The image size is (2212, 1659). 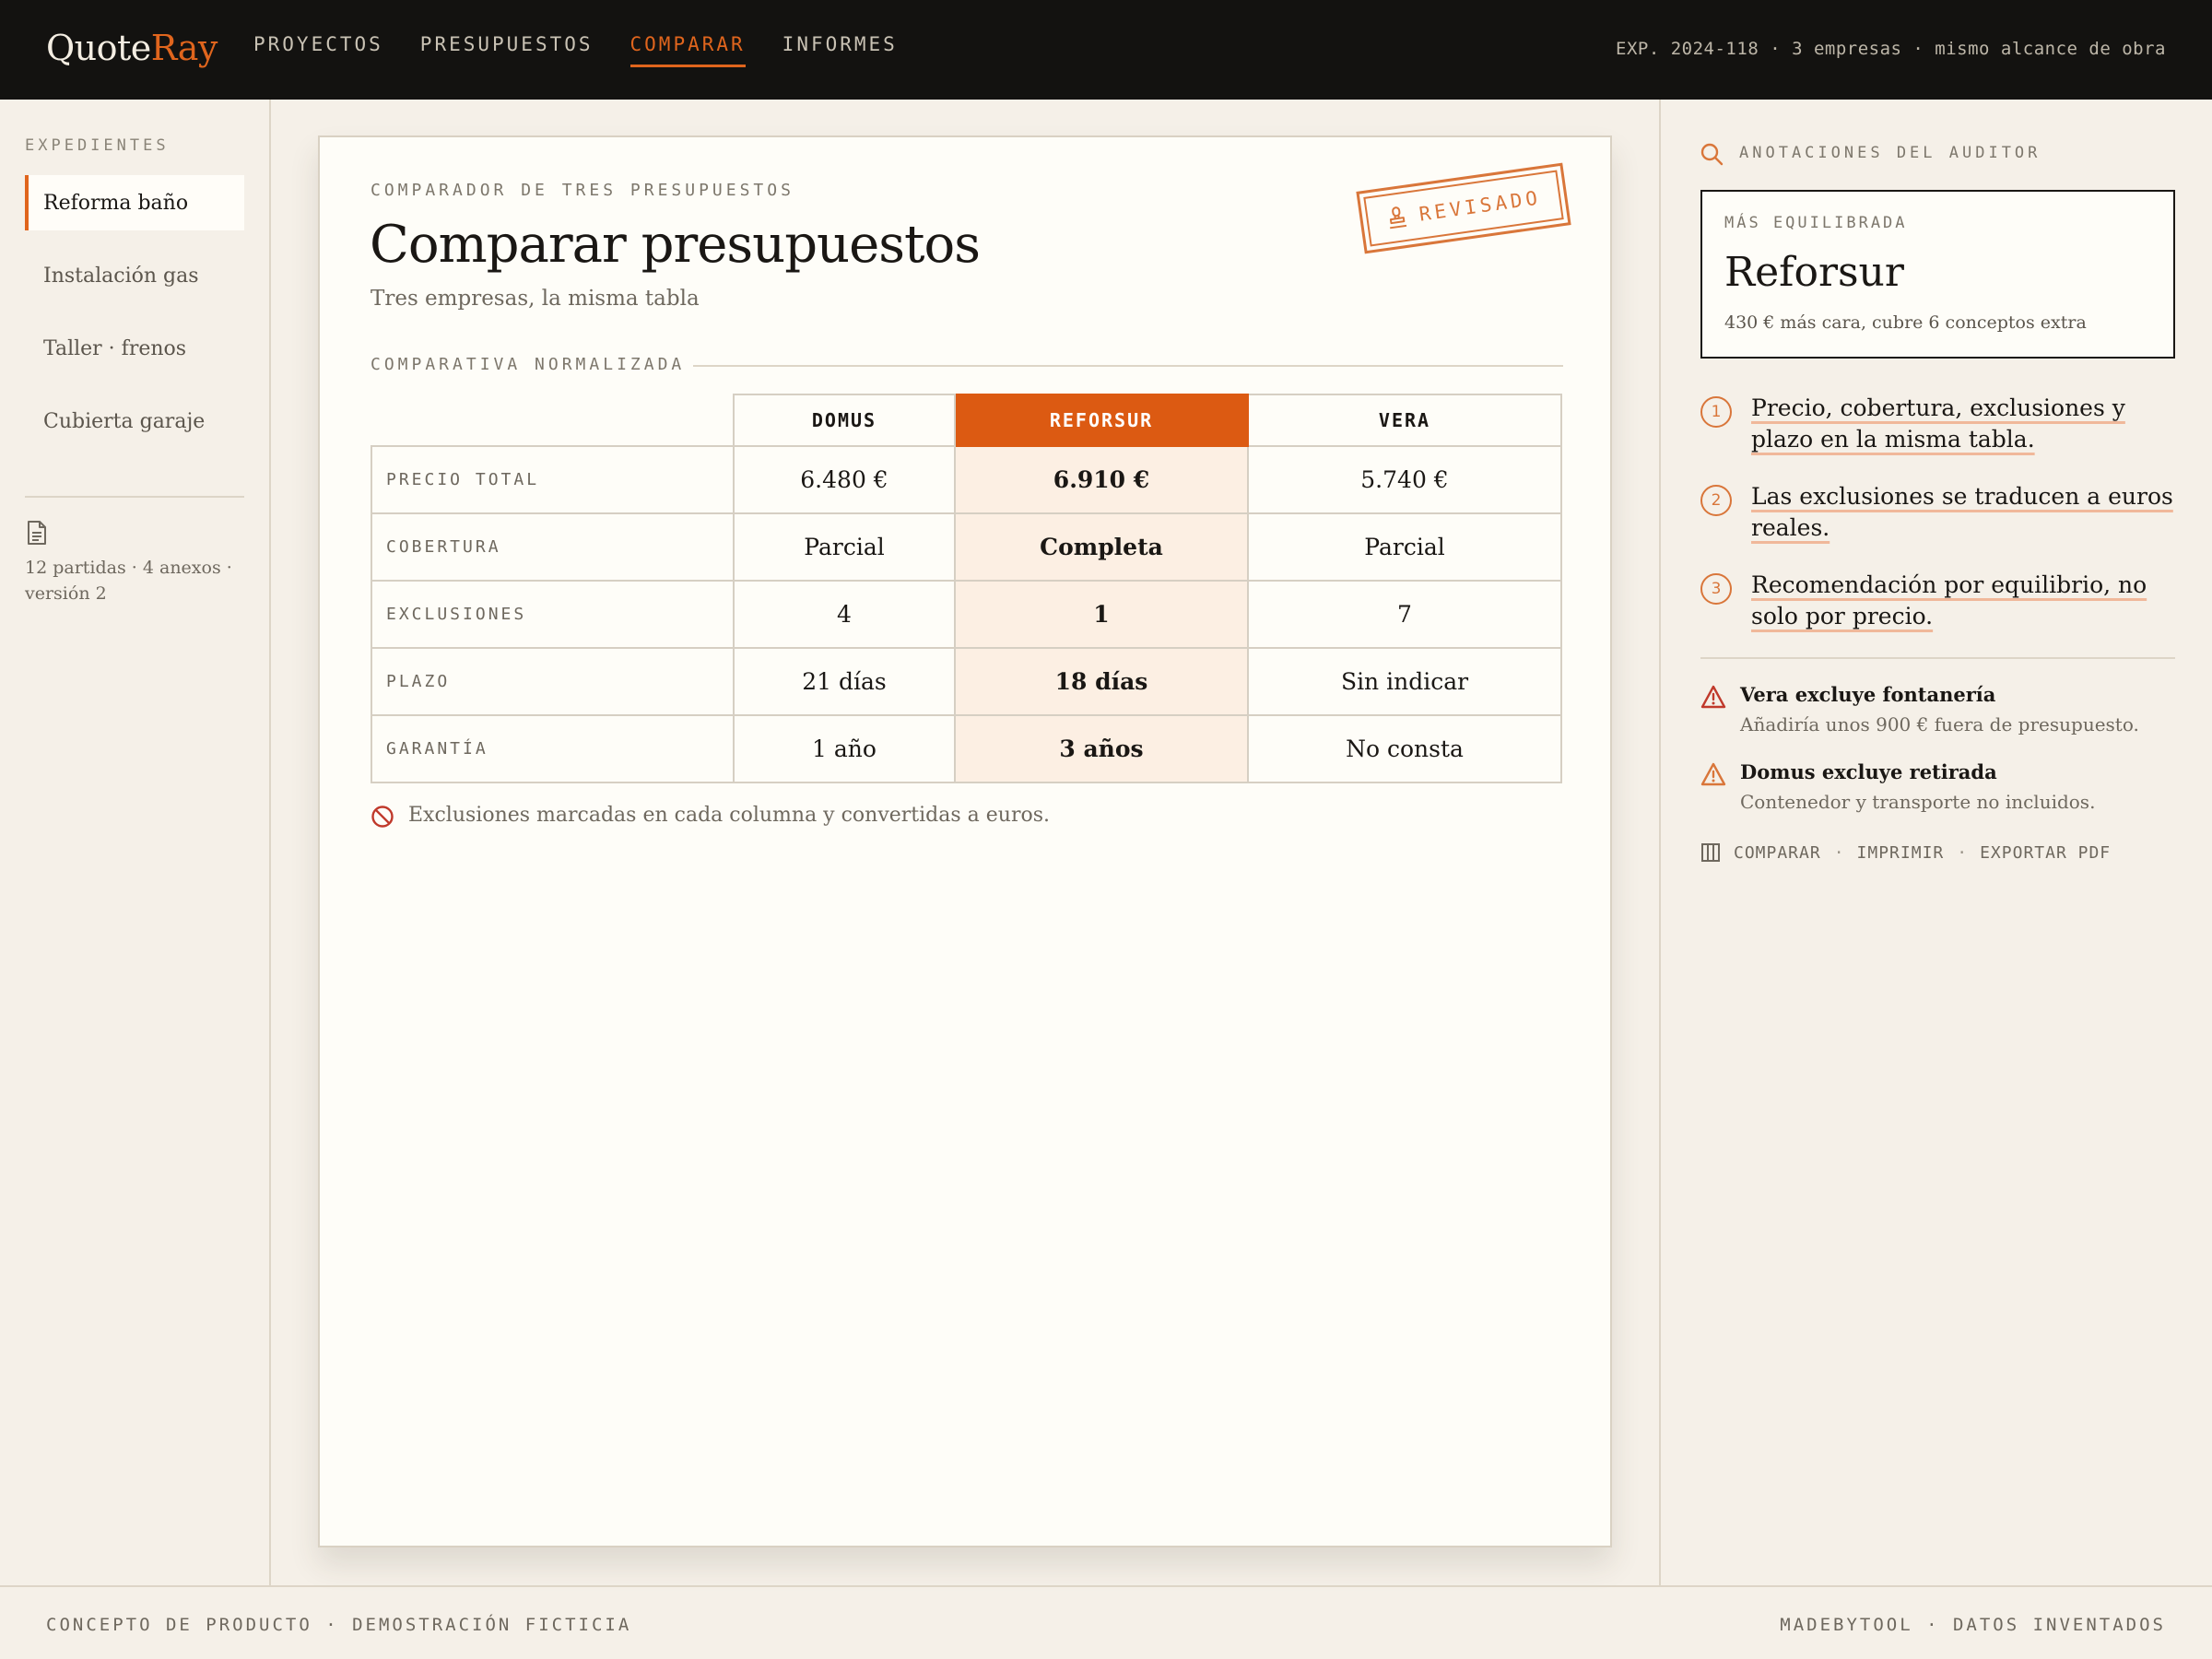 I want to click on panel-heading: ANOTACIONES DEL AUDITOR, so click(x=1890, y=153).